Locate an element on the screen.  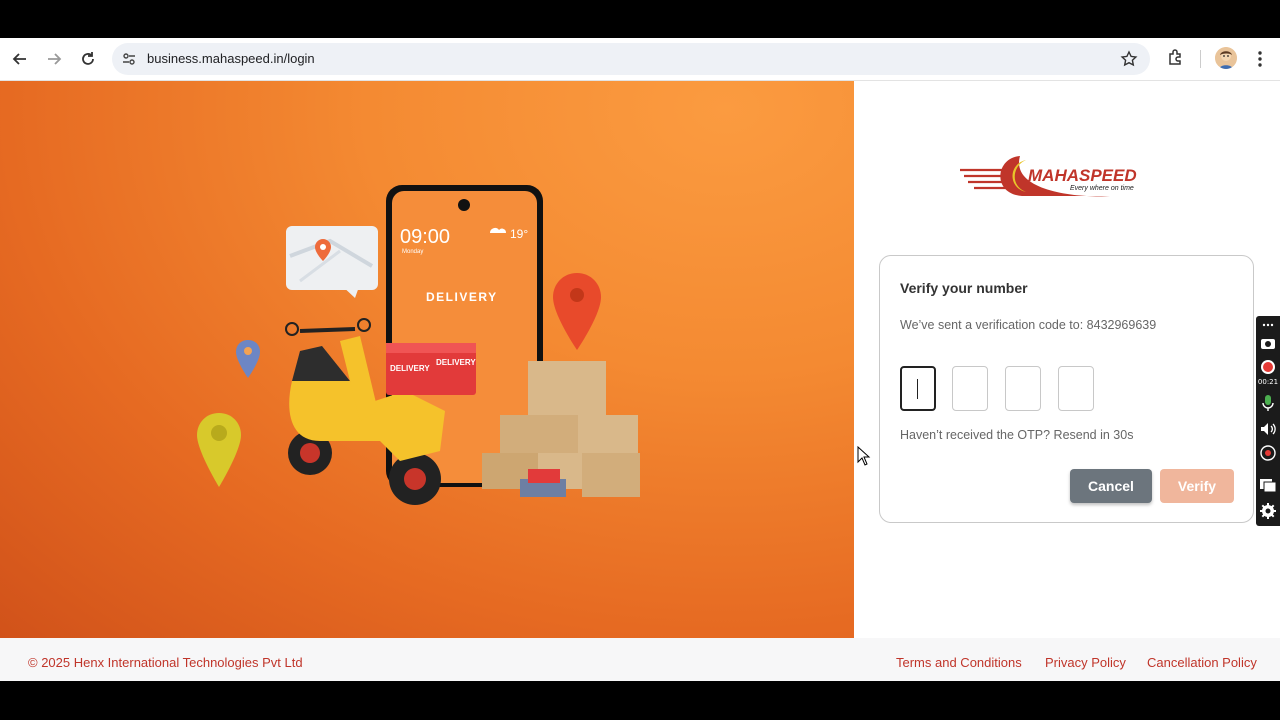
recording-timer: 00:21 is located at coordinates (1268, 382).